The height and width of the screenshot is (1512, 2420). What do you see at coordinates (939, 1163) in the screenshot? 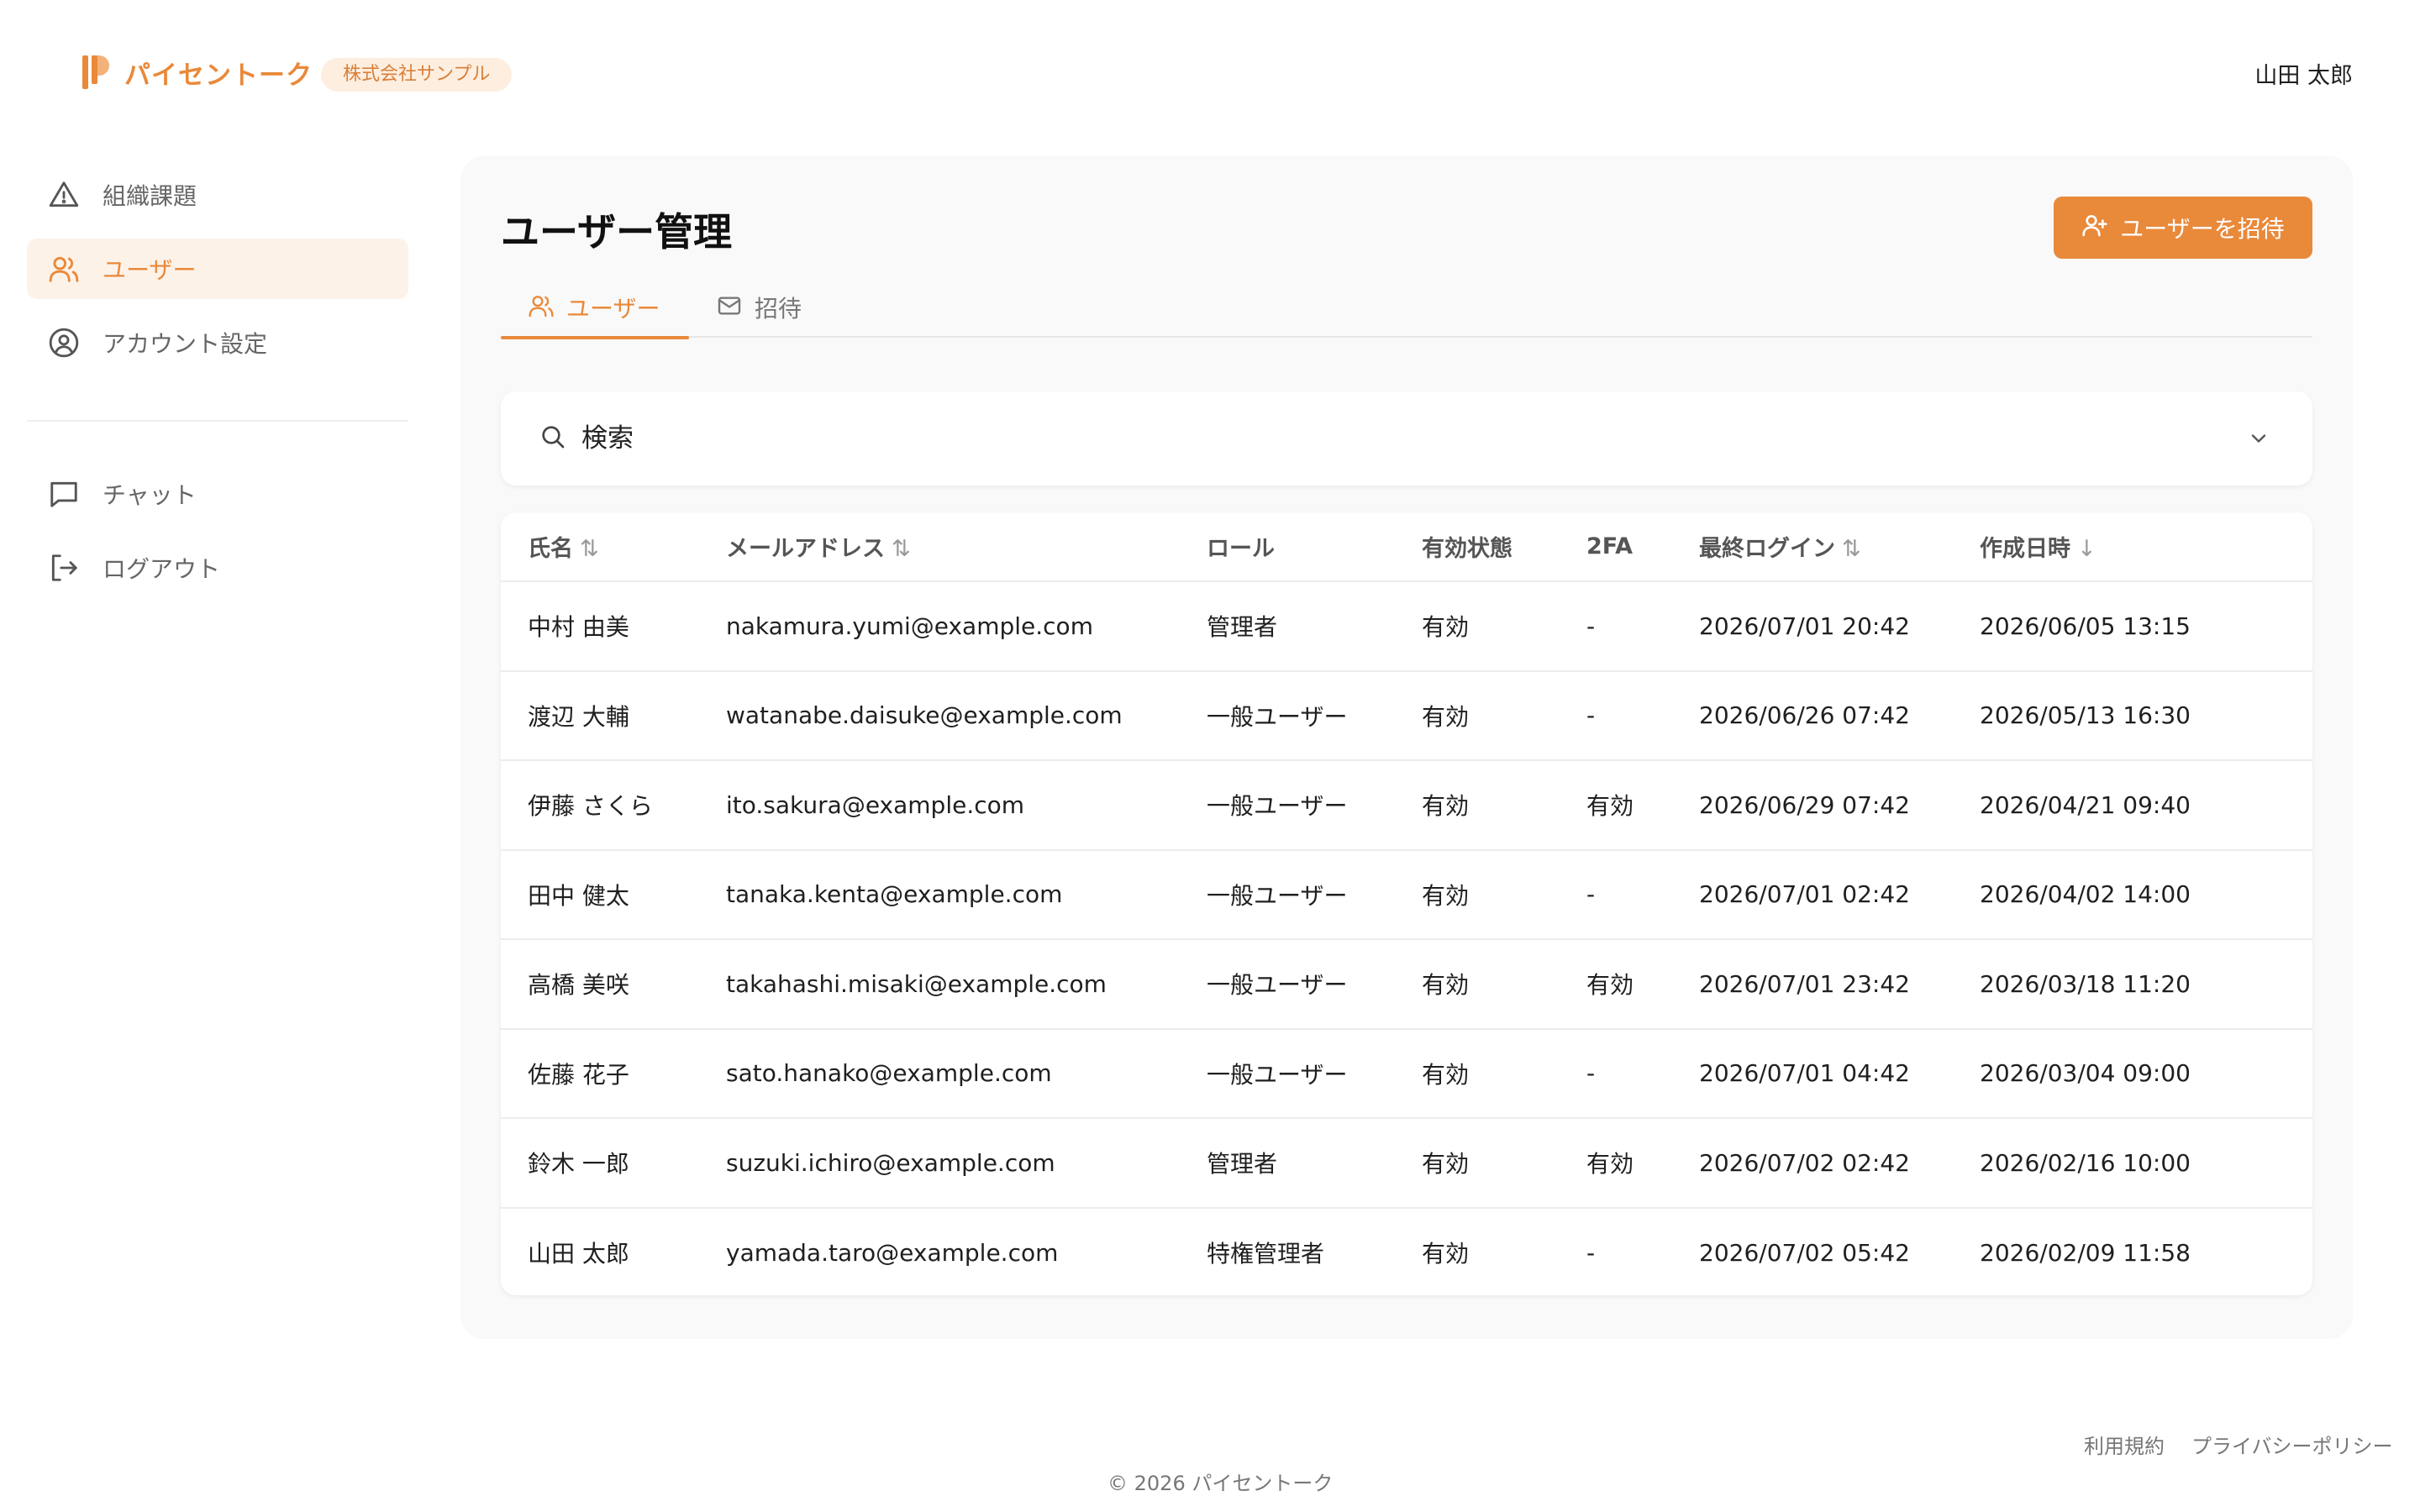
I see `cell-email: suzuki.ichiro@example.com` at bounding box center [939, 1163].